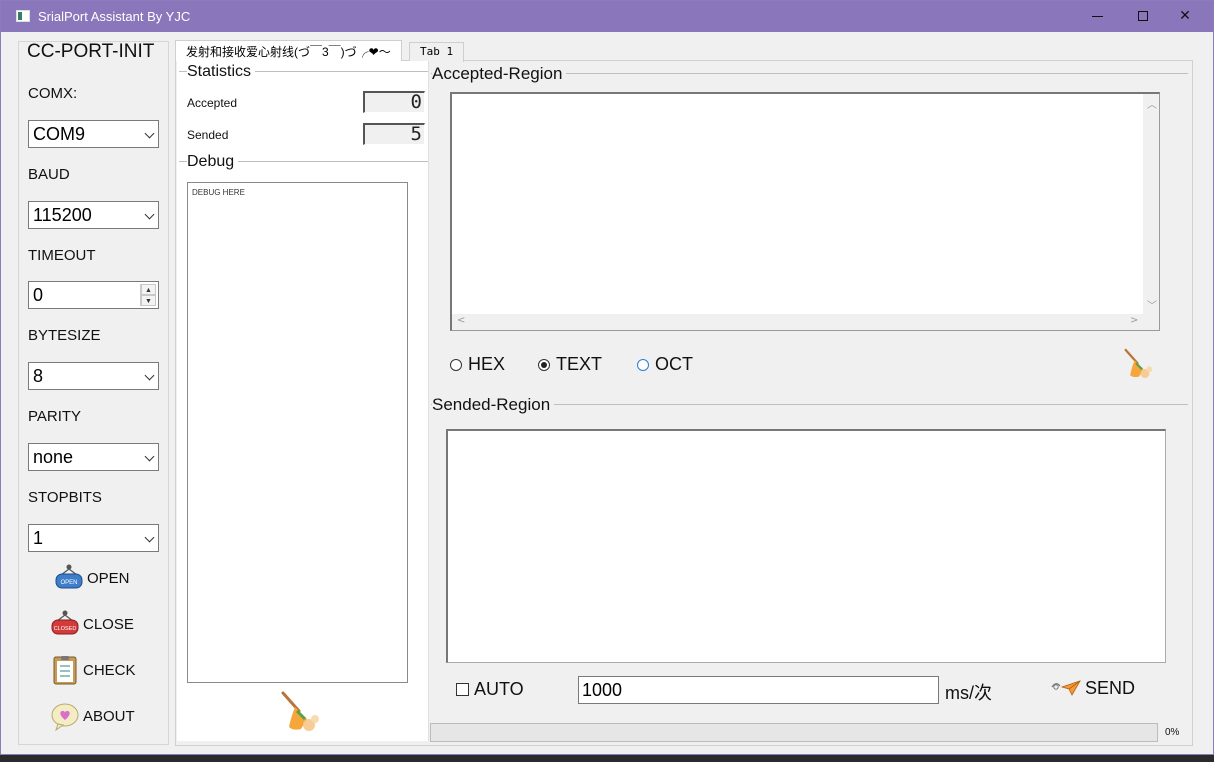 The image size is (1214, 762). Describe the element at coordinates (93, 538) in the screenshot. I see `stopbits-select: 1` at that location.